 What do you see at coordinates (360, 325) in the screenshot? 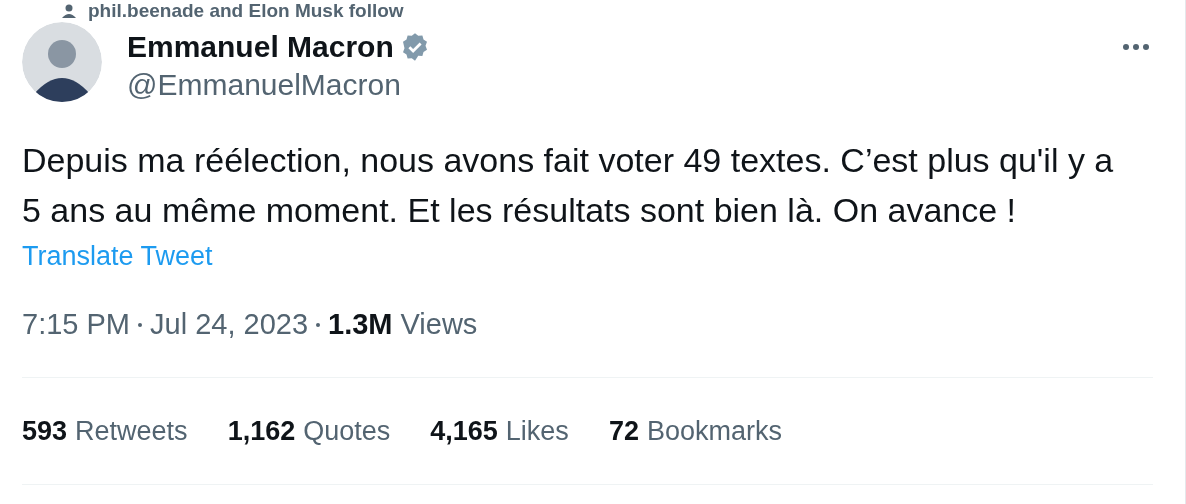
I see `views-count: 1.3M` at bounding box center [360, 325].